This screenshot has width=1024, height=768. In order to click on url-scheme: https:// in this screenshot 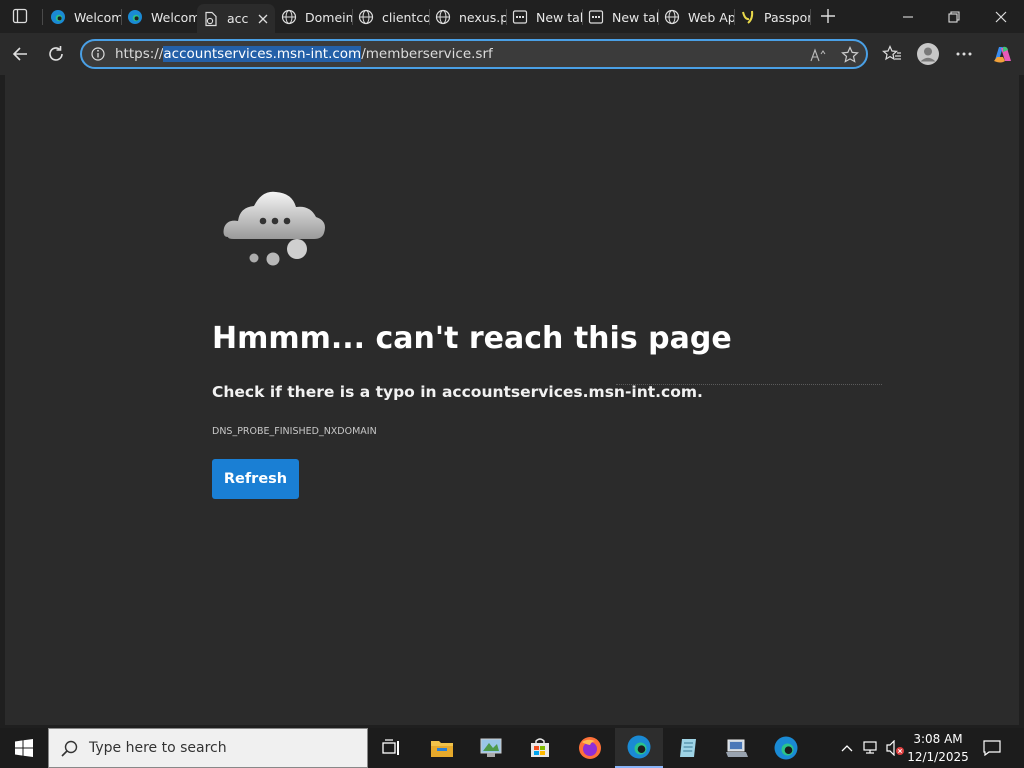, I will do `click(139, 54)`.